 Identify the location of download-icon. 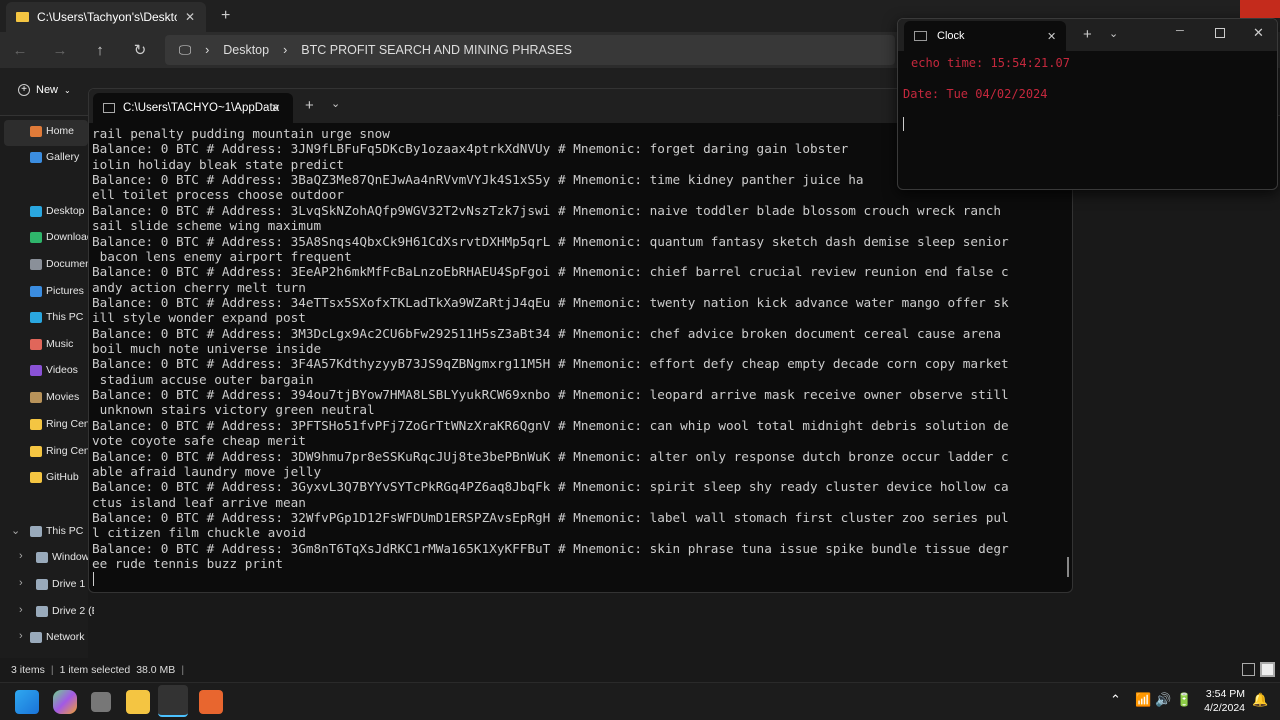
(36, 237).